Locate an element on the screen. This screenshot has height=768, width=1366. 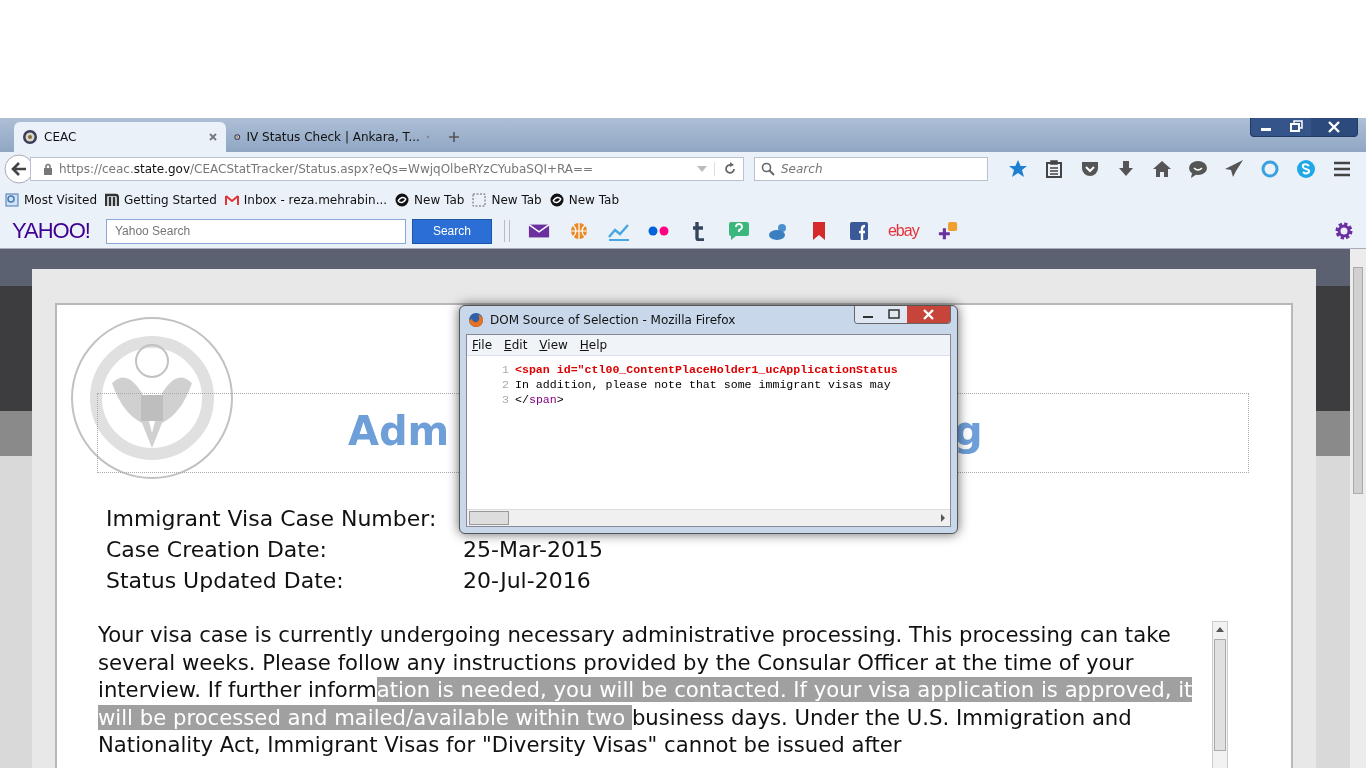
field-value: 20-Jul-2016 is located at coordinates (527, 580).